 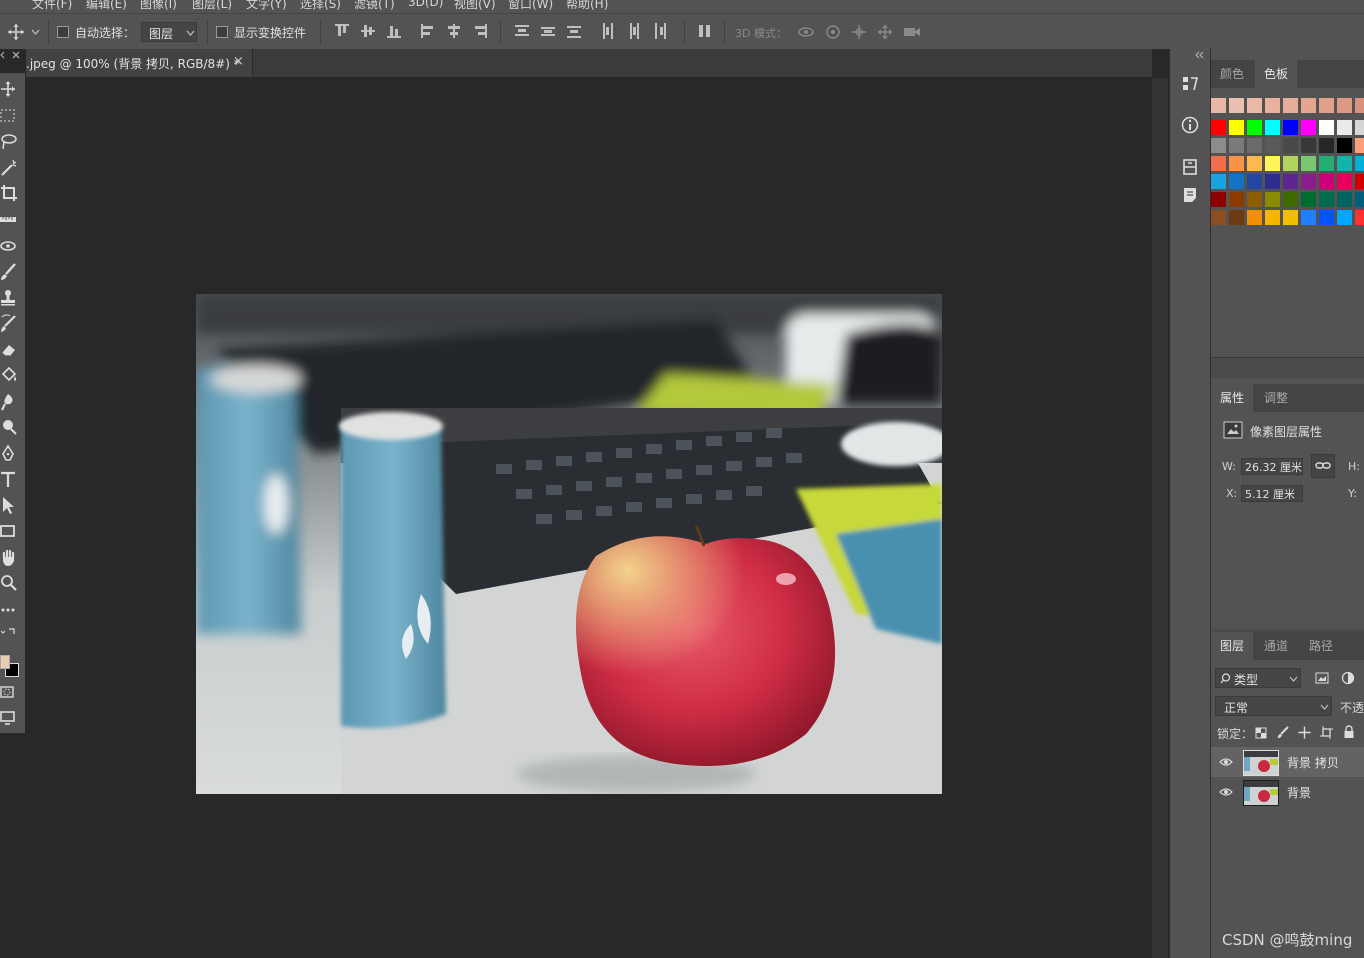 I want to click on collapse-panels-icon, so click(x=1199, y=55).